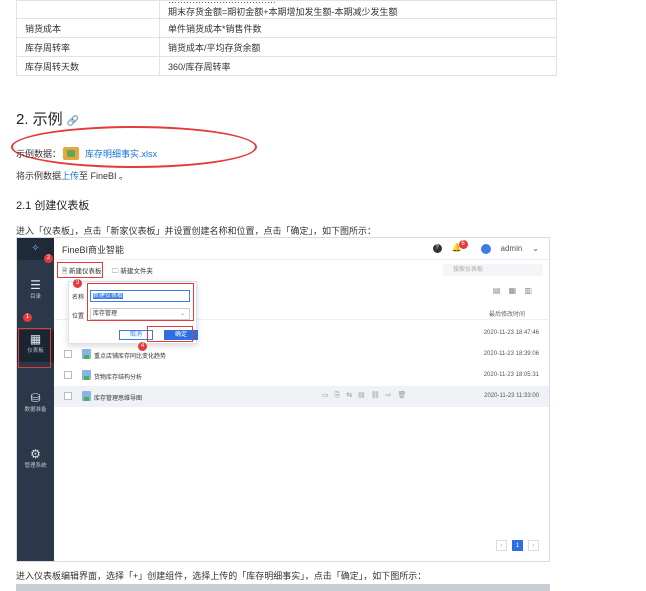  Describe the element at coordinates (39, 154) in the screenshot. I see `sample-label: 示例数据：` at that location.